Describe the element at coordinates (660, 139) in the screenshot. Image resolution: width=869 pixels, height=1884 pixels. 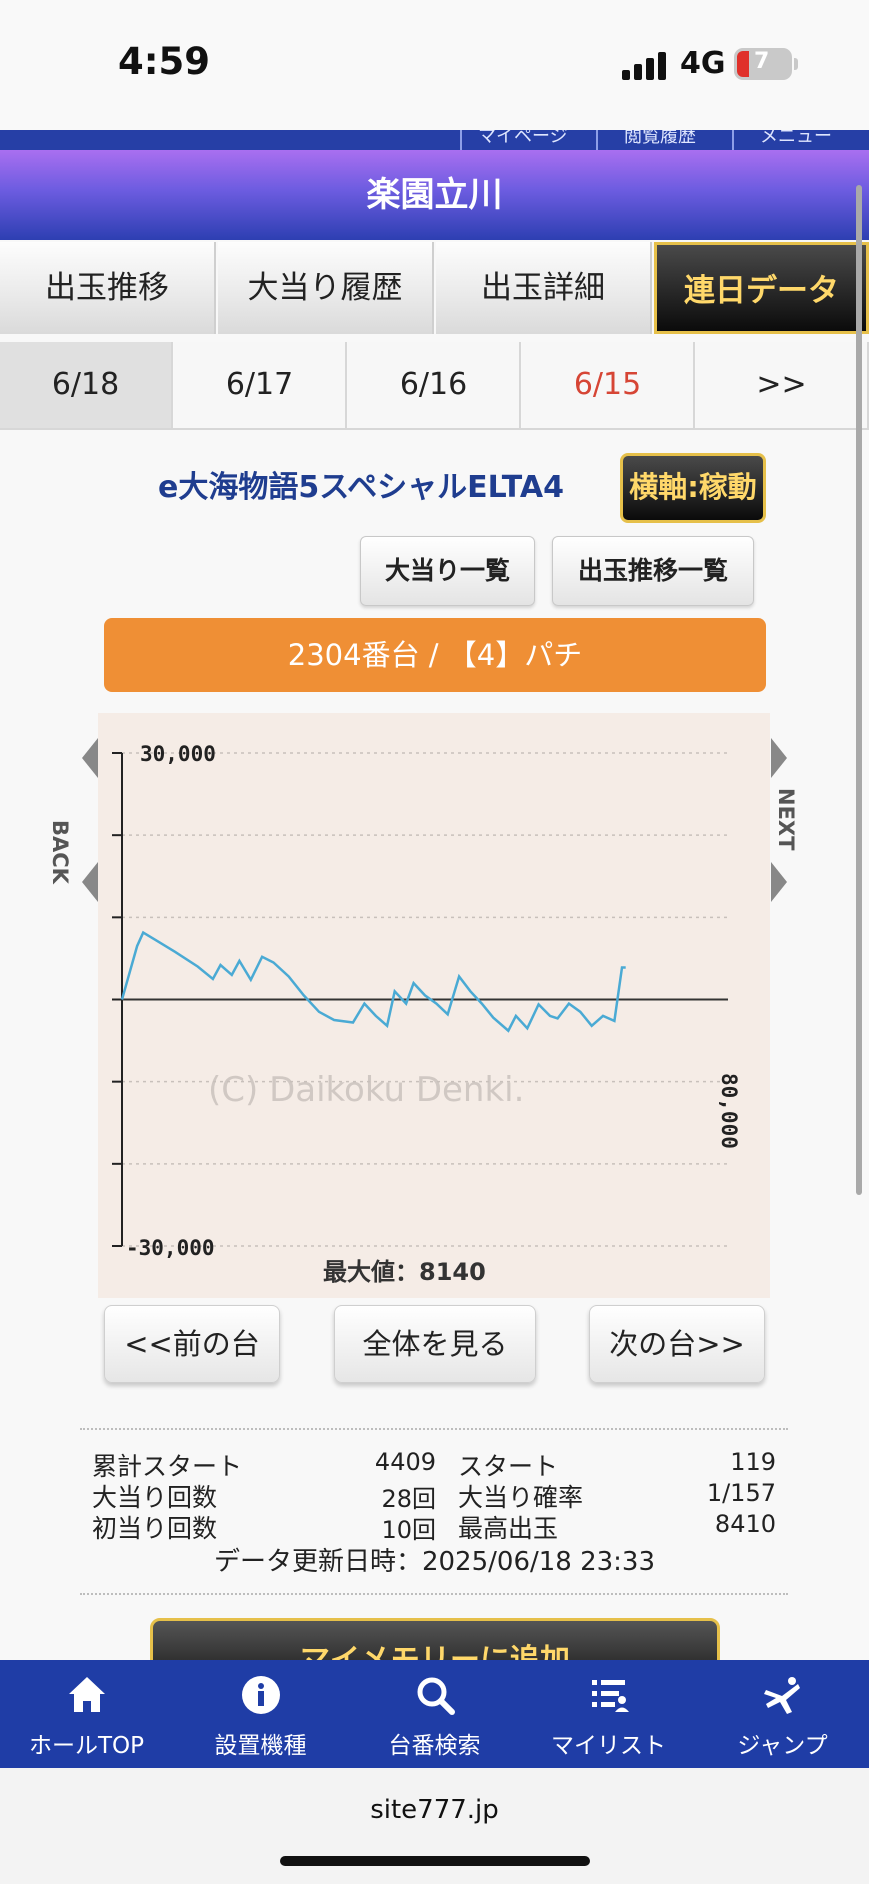
I see `top-strip-item-history: 閲覧履歴` at that location.